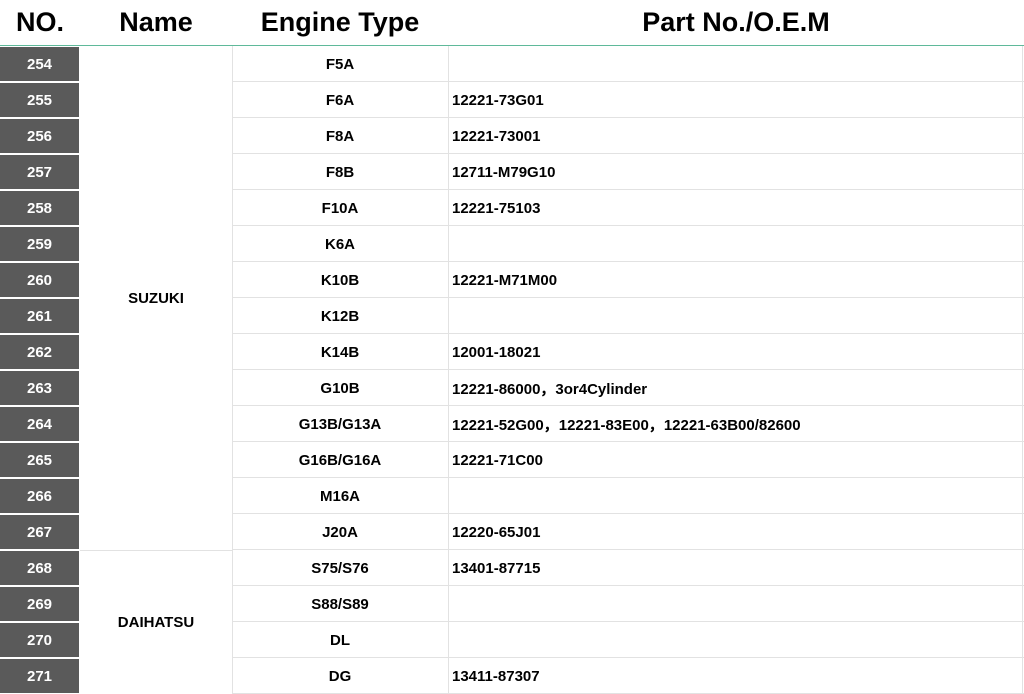 The image size is (1024, 694). Describe the element at coordinates (340, 172) in the screenshot. I see `engine-type-cell: F8B` at that location.